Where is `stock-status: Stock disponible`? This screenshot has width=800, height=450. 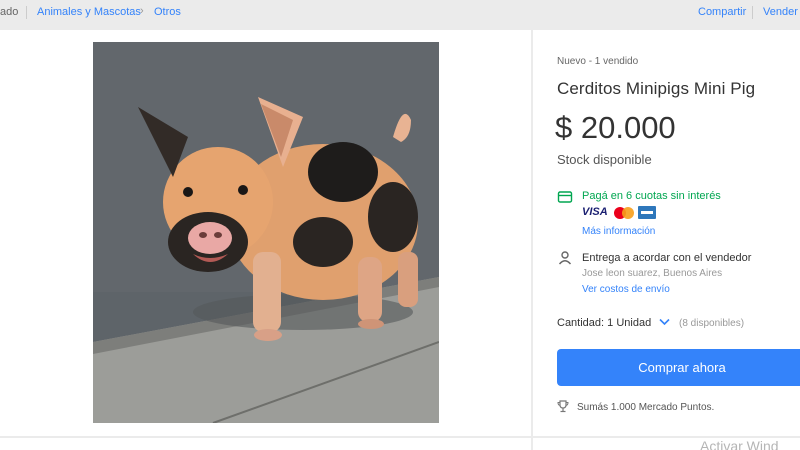 stock-status: Stock disponible is located at coordinates (604, 159).